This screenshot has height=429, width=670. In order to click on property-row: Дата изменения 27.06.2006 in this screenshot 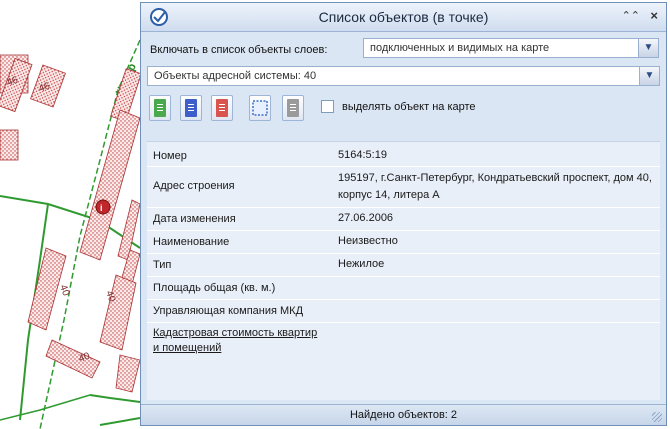, I will do `click(403, 219)`.